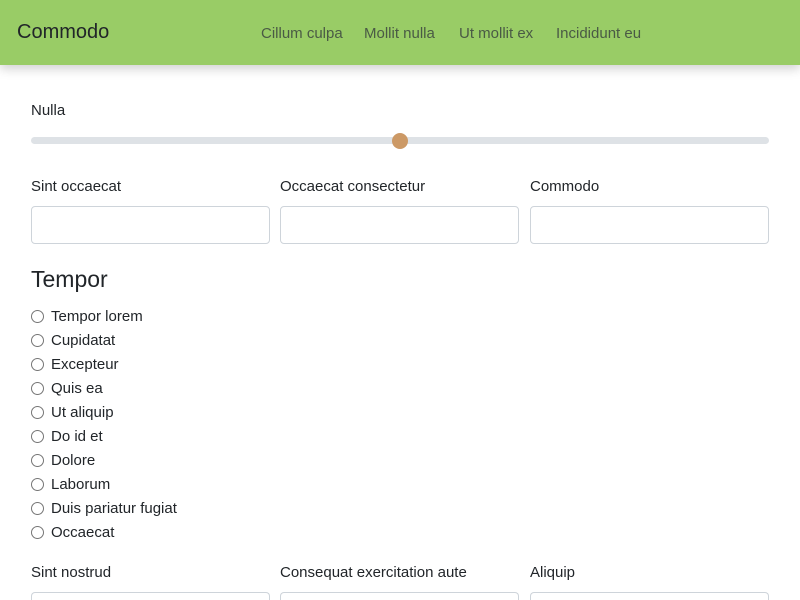 The height and width of the screenshot is (600, 800). Describe the element at coordinates (83, 340) in the screenshot. I see `radio-label: Cupidatat` at that location.